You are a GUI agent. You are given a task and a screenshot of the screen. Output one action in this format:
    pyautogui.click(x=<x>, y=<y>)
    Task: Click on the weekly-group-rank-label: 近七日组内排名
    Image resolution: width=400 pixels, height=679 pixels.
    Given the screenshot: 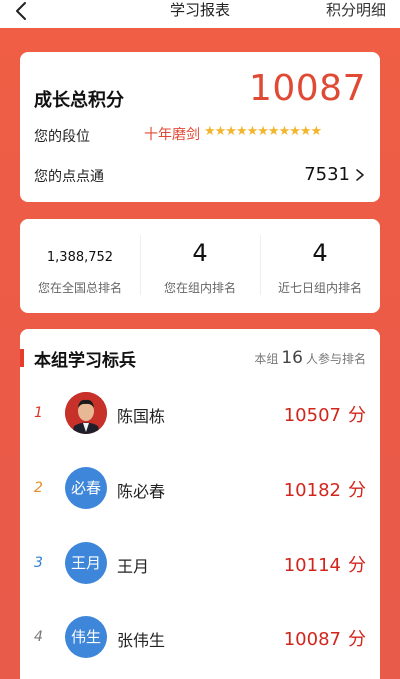 What is the action you would take?
    pyautogui.click(x=319, y=288)
    